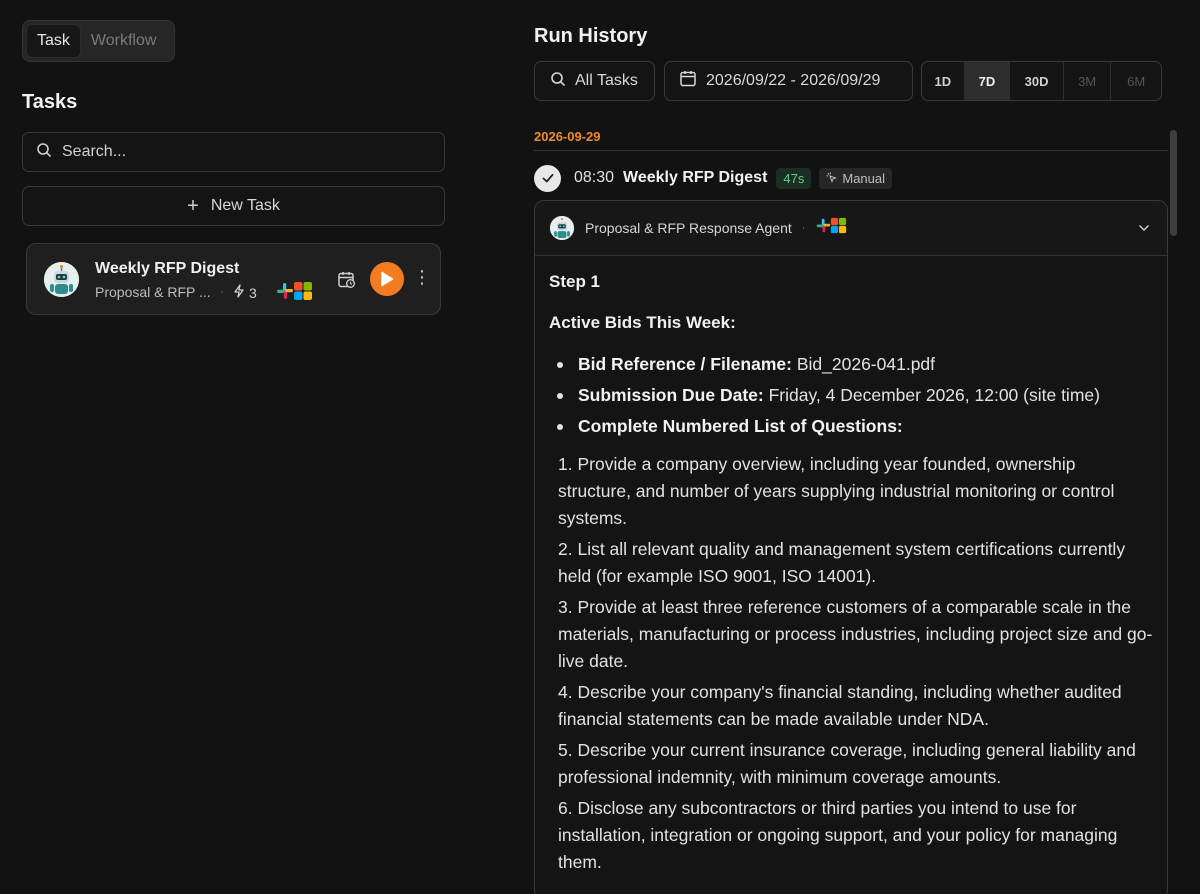  Describe the element at coordinates (1037, 81) in the screenshot. I see `range-30d: 30D` at that location.